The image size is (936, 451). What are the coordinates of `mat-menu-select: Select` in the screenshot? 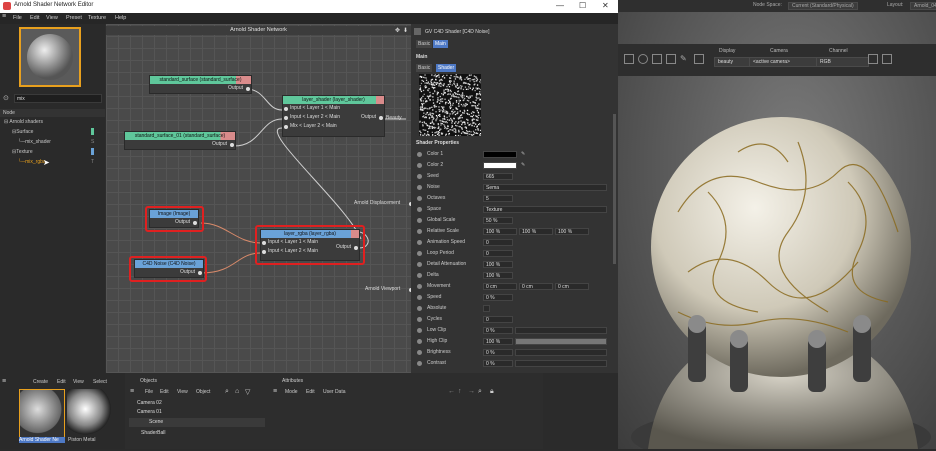 It's located at (100, 382).